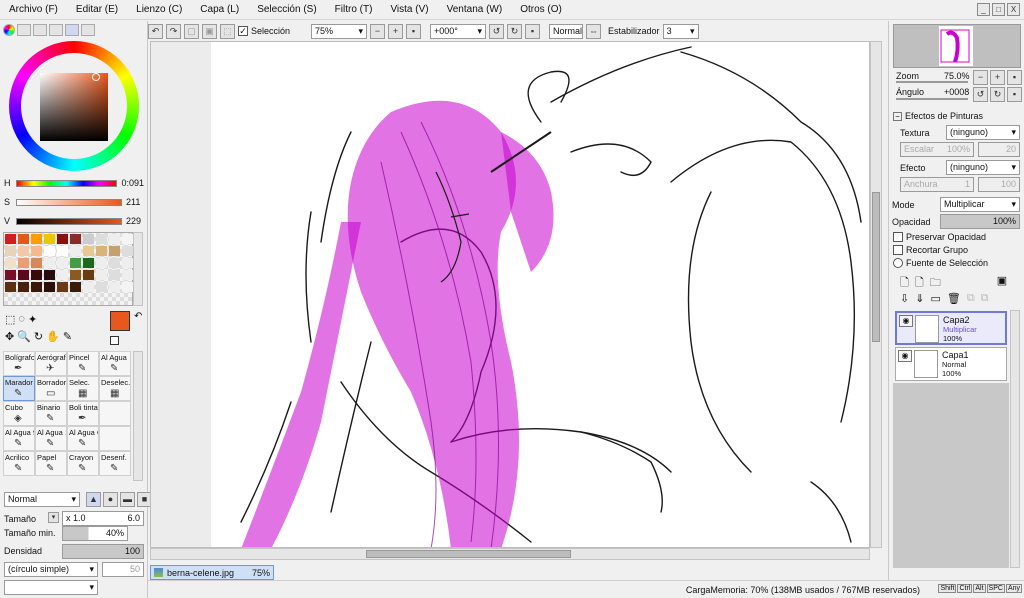 Image resolution: width=1024 pixels, height=598 pixels. What do you see at coordinates (533, 31) in the screenshot?
I see `rotate-reset-icon: ▪` at bounding box center [533, 31].